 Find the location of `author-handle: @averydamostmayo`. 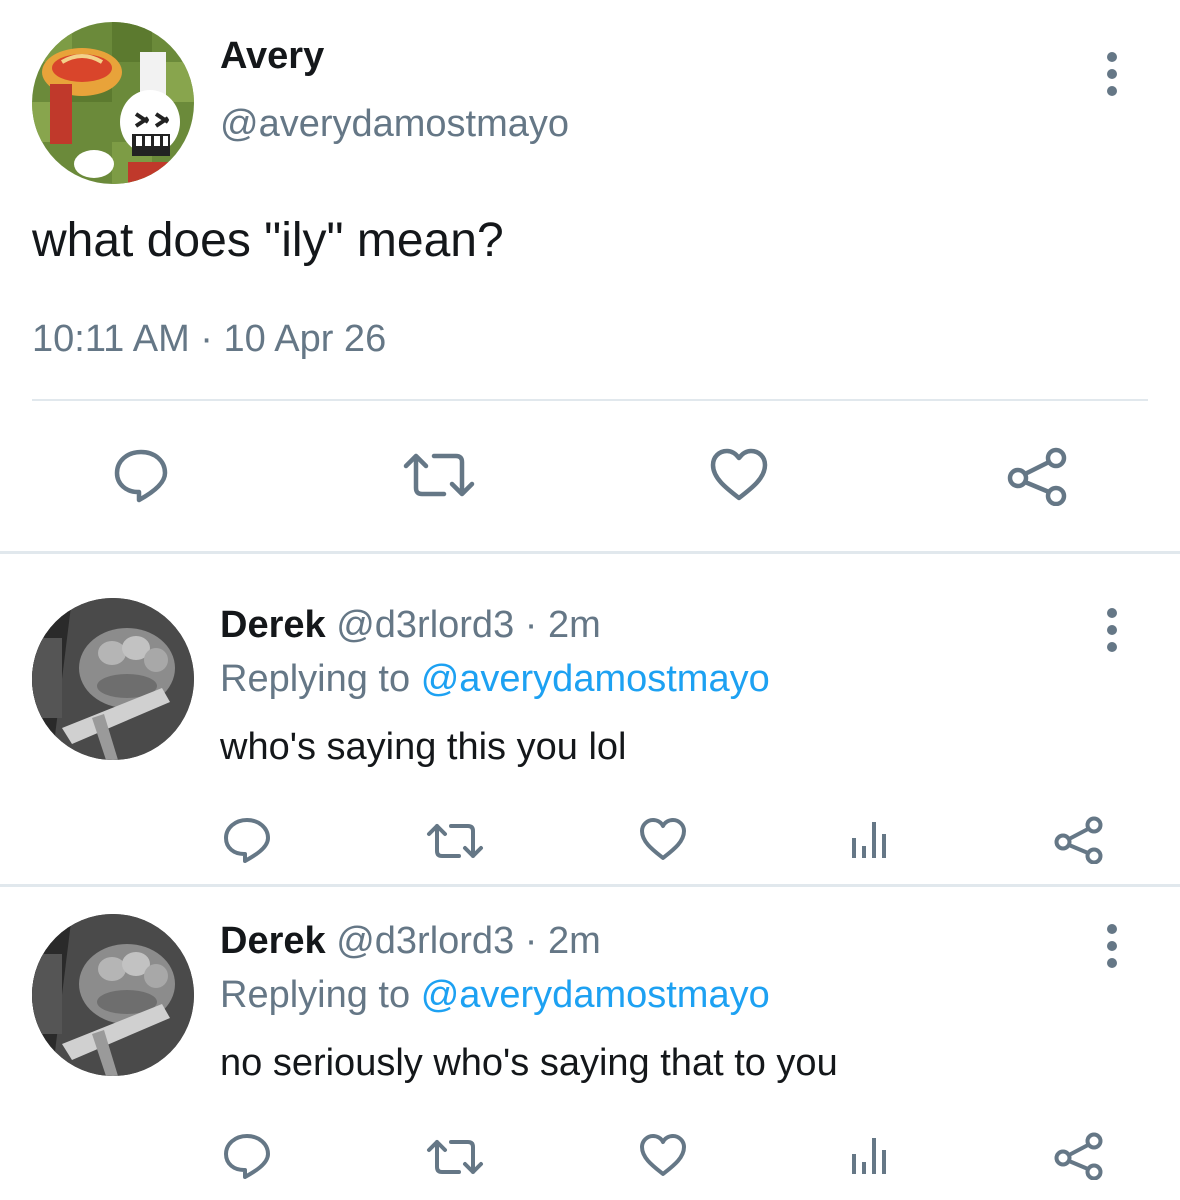

author-handle: @averydamostmayo is located at coordinates (394, 124).